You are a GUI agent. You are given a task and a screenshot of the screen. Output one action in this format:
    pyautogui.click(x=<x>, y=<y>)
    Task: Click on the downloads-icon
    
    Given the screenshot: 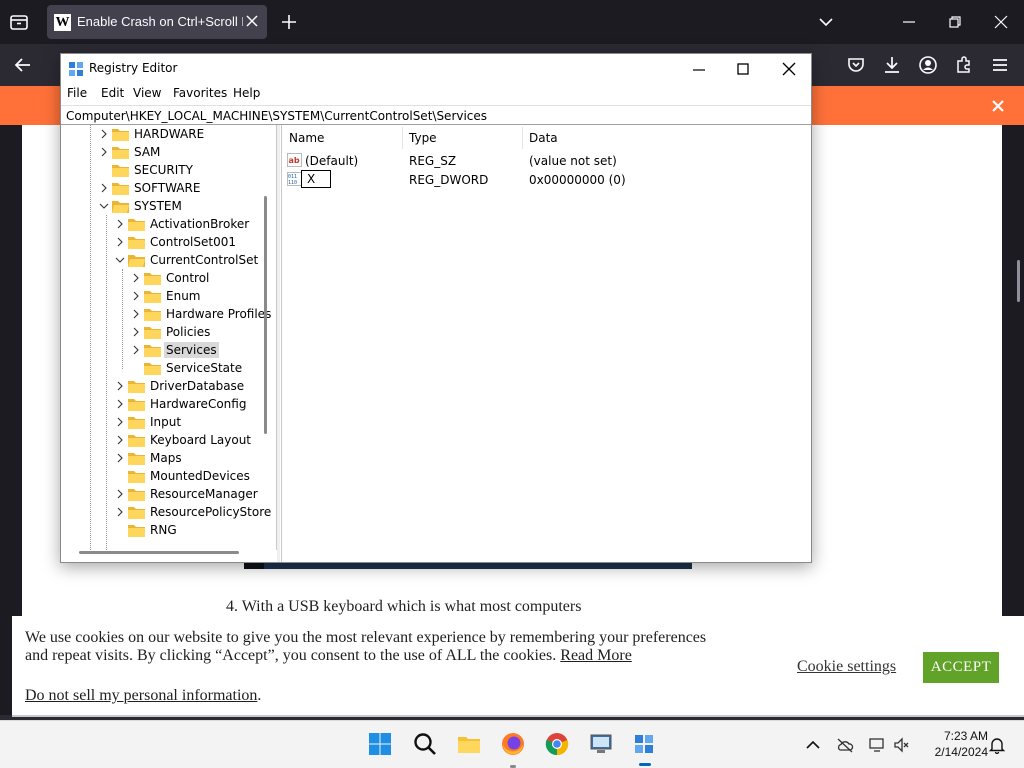 What is the action you would take?
    pyautogui.click(x=892, y=65)
    